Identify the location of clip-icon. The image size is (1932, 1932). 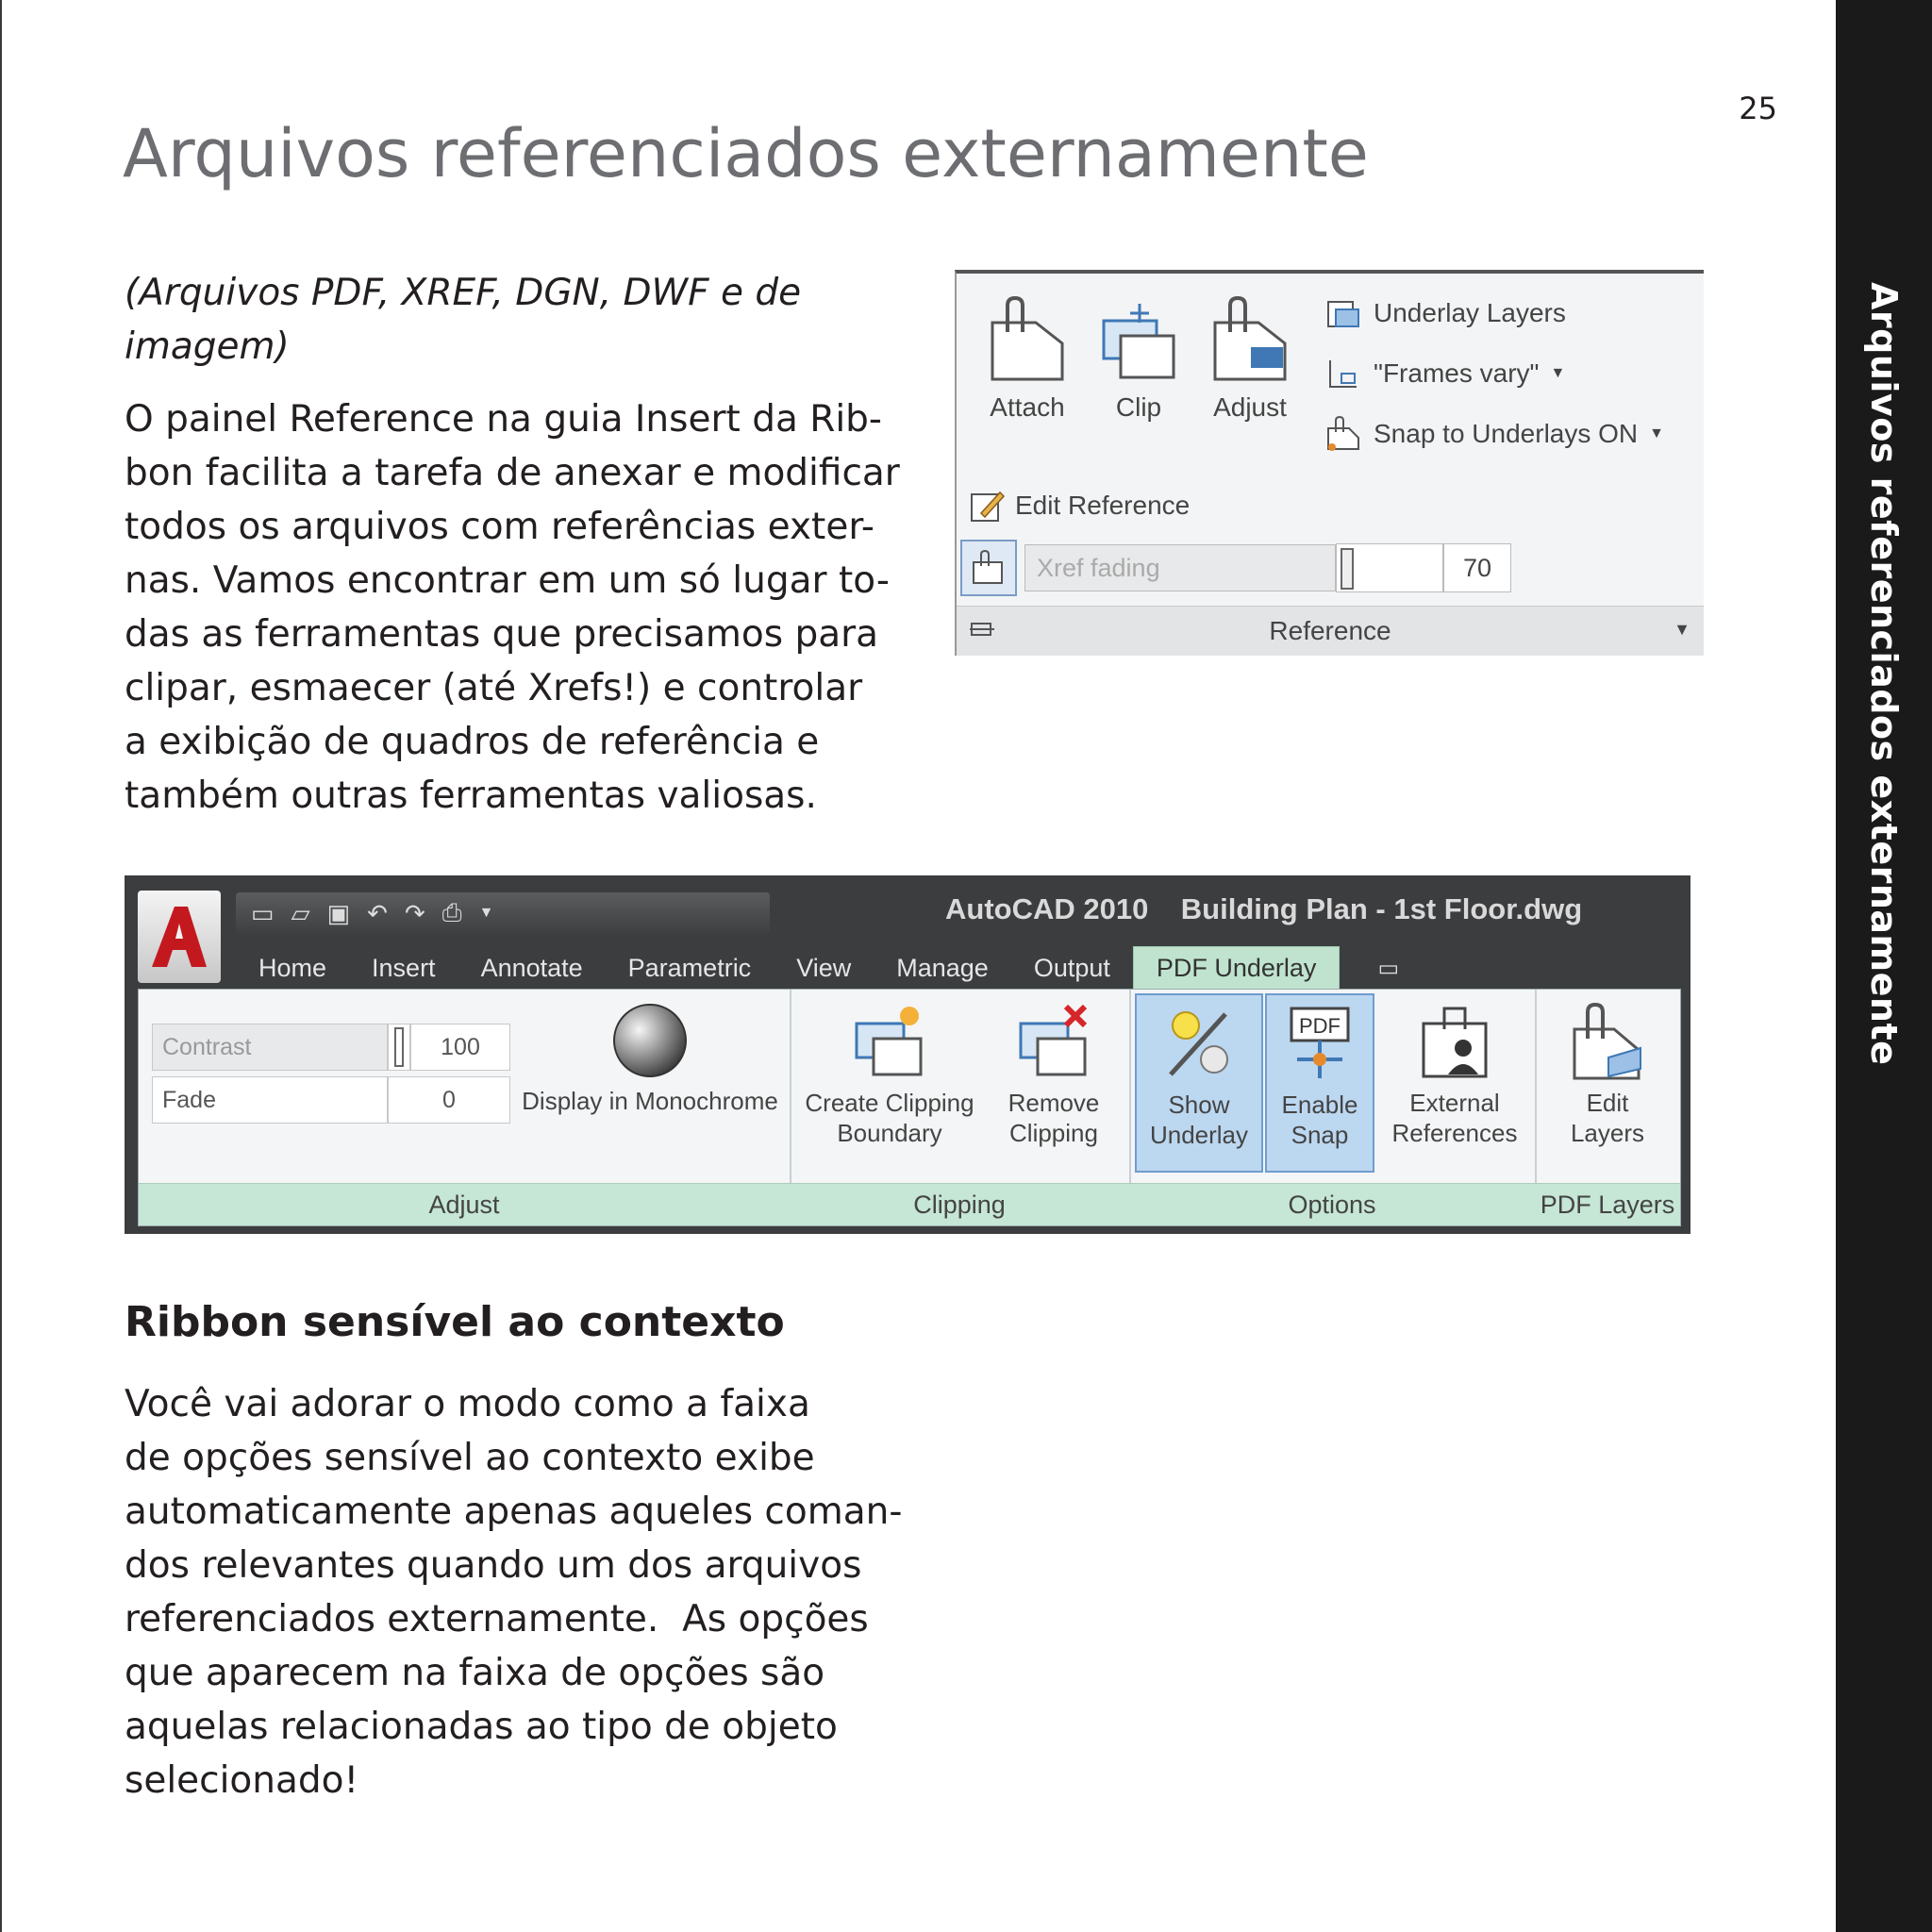
(1138, 342).